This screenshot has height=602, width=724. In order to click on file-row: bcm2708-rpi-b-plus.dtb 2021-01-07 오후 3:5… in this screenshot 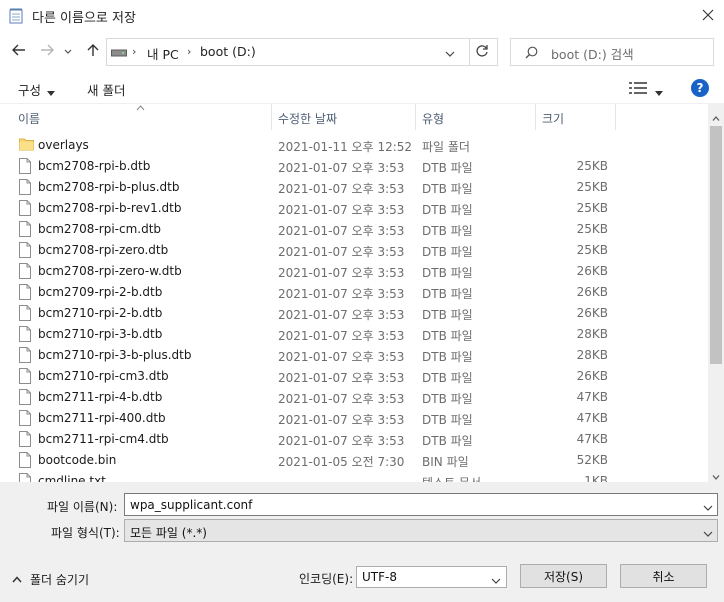, I will do `click(354, 187)`.